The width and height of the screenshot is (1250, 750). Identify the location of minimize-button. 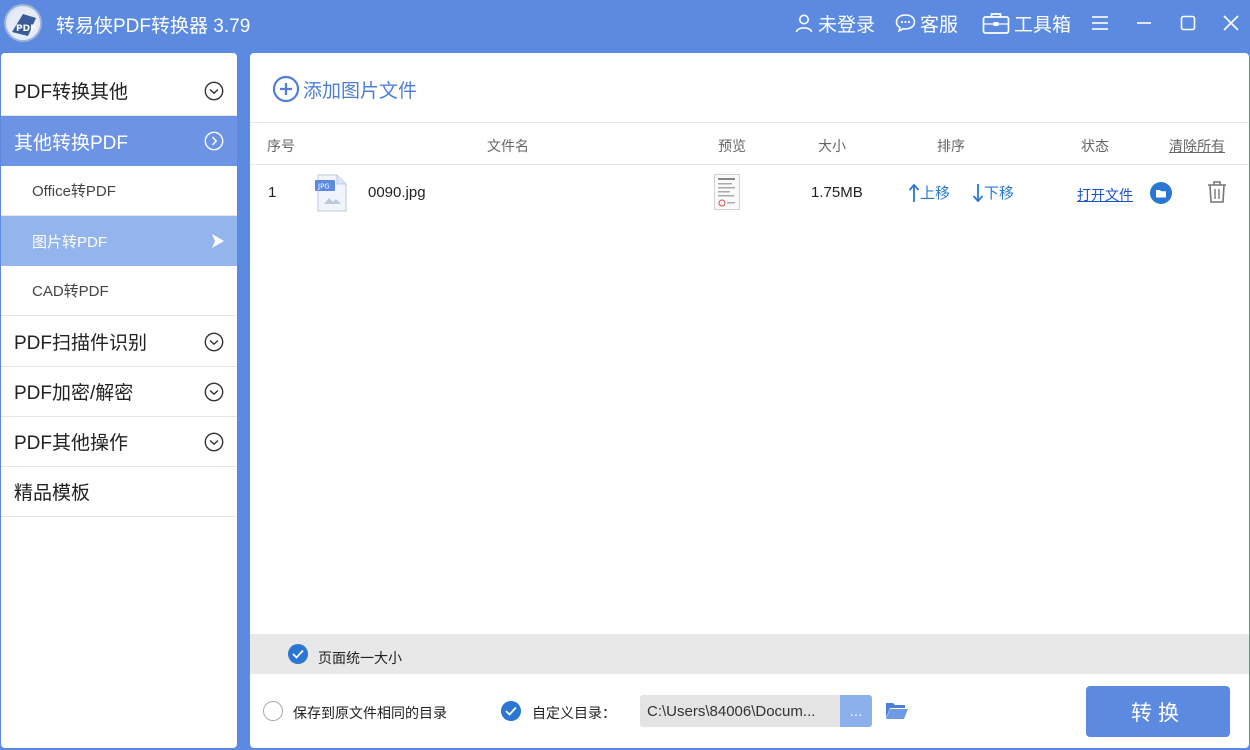
(1144, 23).